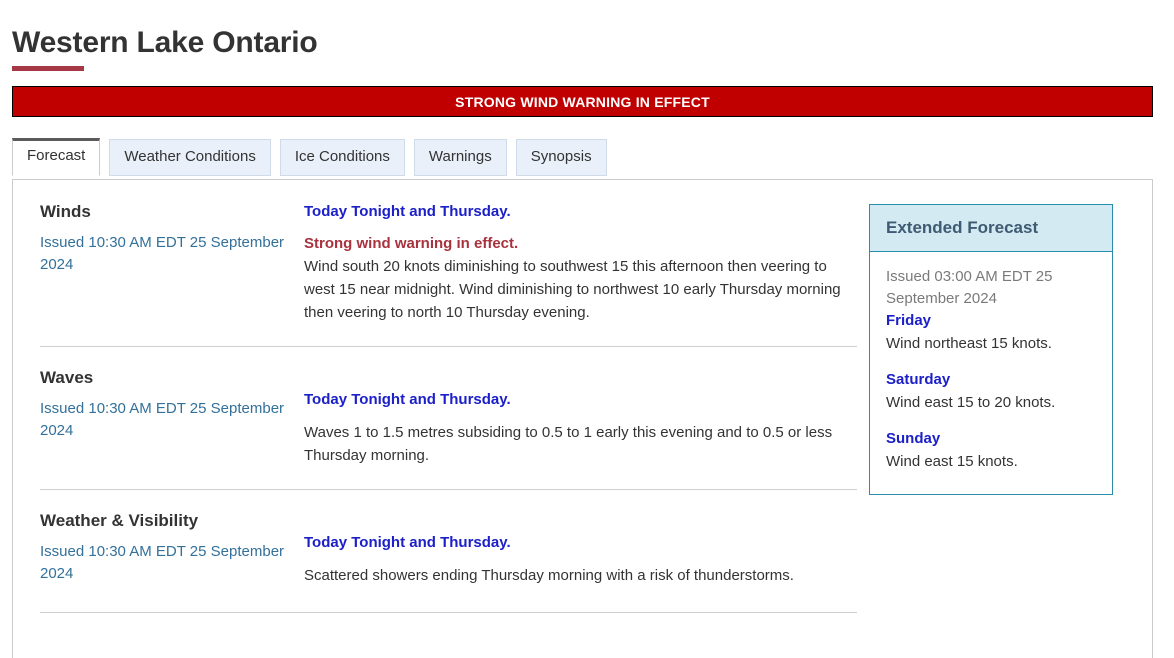  What do you see at coordinates (119, 520) in the screenshot?
I see `section-heading-weather-visibility: Weather & Visibility` at bounding box center [119, 520].